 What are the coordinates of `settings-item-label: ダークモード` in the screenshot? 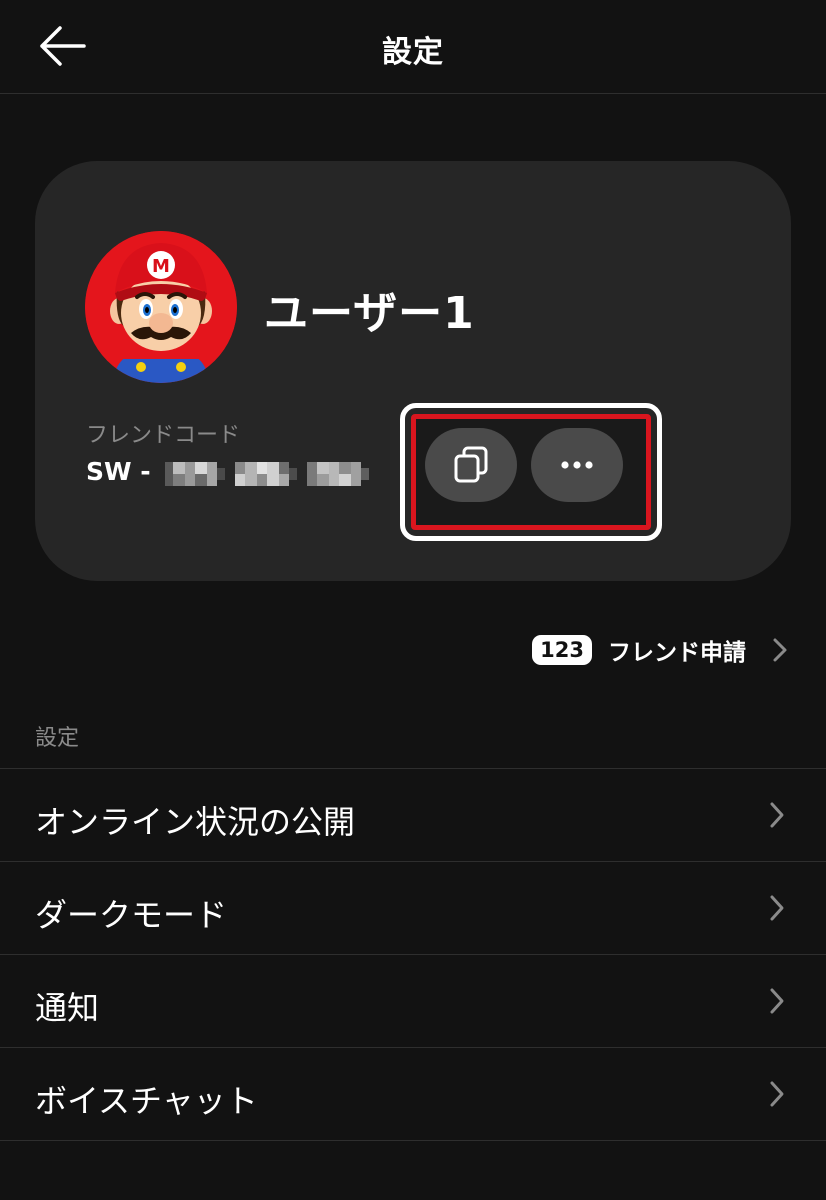 It's located at (131, 915).